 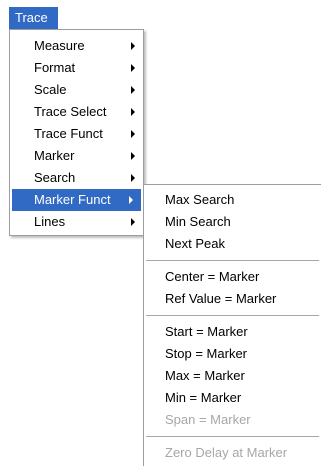 What do you see at coordinates (226, 452) in the screenshot?
I see `submenu-item-zero-delay-at-marker: Zero Delay at Marker` at bounding box center [226, 452].